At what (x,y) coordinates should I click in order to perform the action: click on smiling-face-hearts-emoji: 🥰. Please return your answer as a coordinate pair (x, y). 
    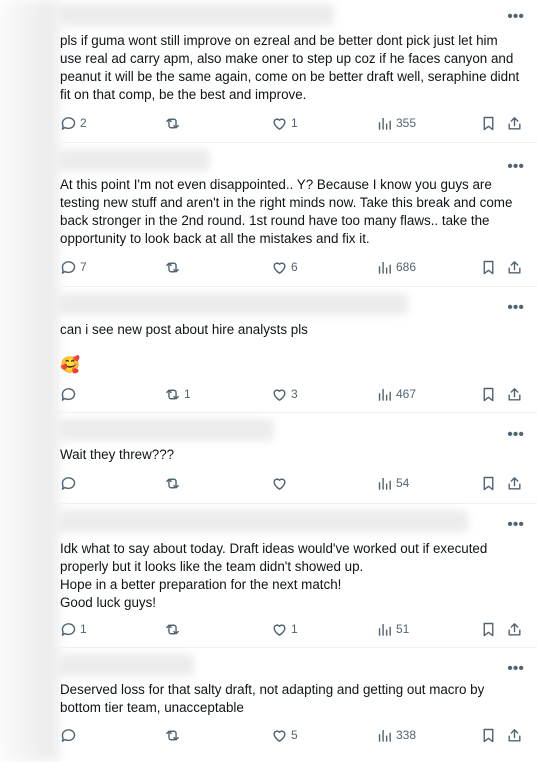
    Looking at the image, I should click on (70, 365).